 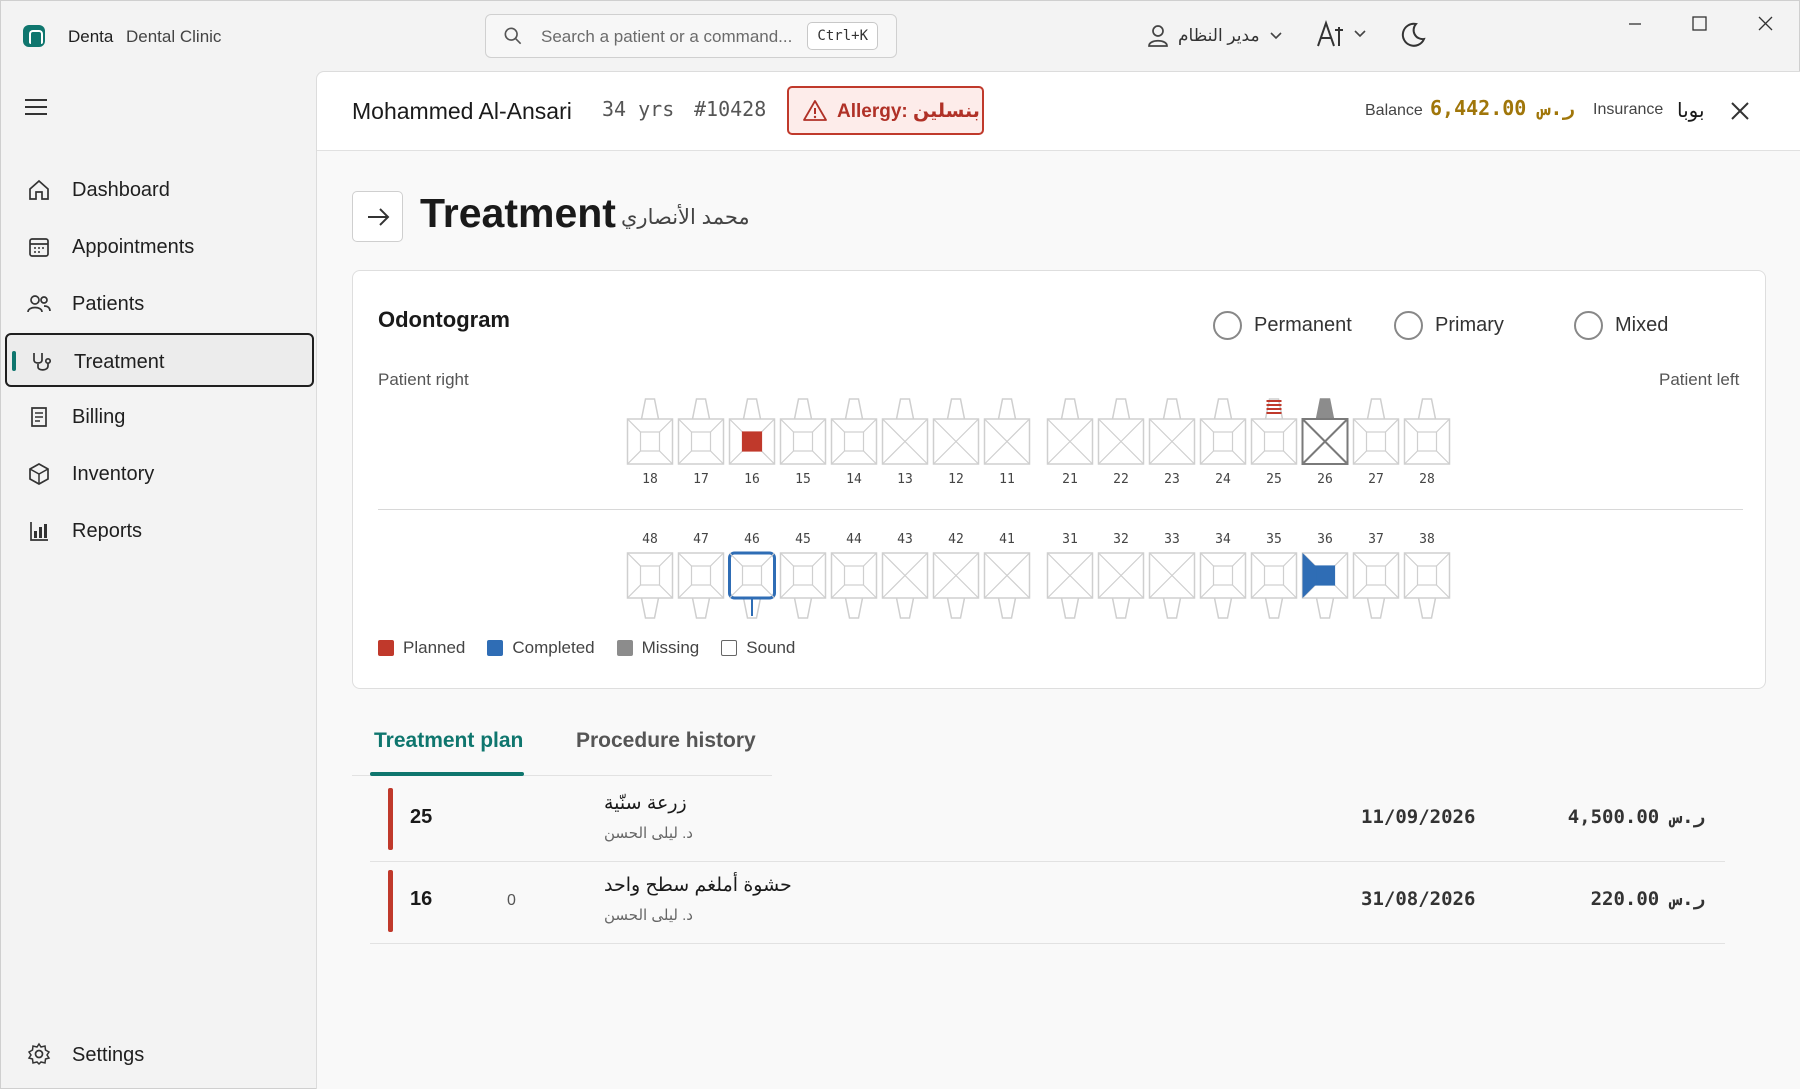 What do you see at coordinates (1274, 575) in the screenshot?
I see `tooth-35: 35` at bounding box center [1274, 575].